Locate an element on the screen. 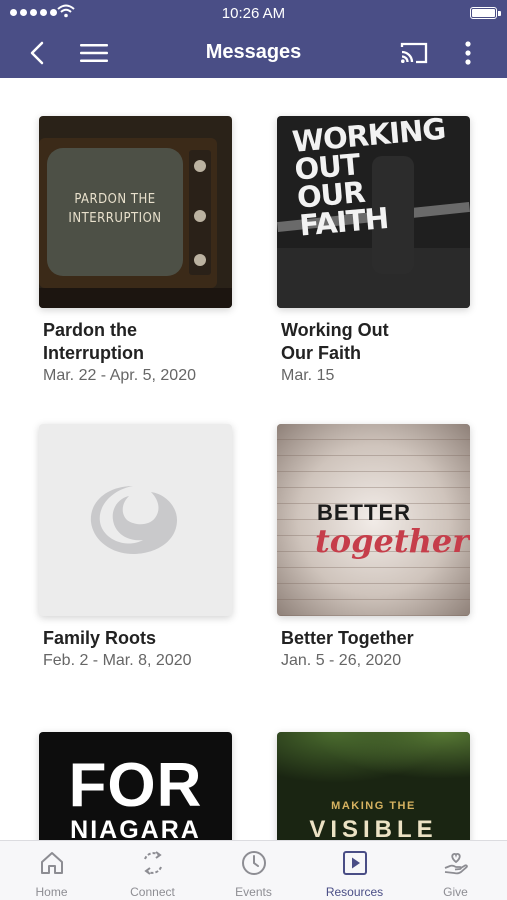  message-thumbnail: FOR NIAGARA is located at coordinates (135, 786).